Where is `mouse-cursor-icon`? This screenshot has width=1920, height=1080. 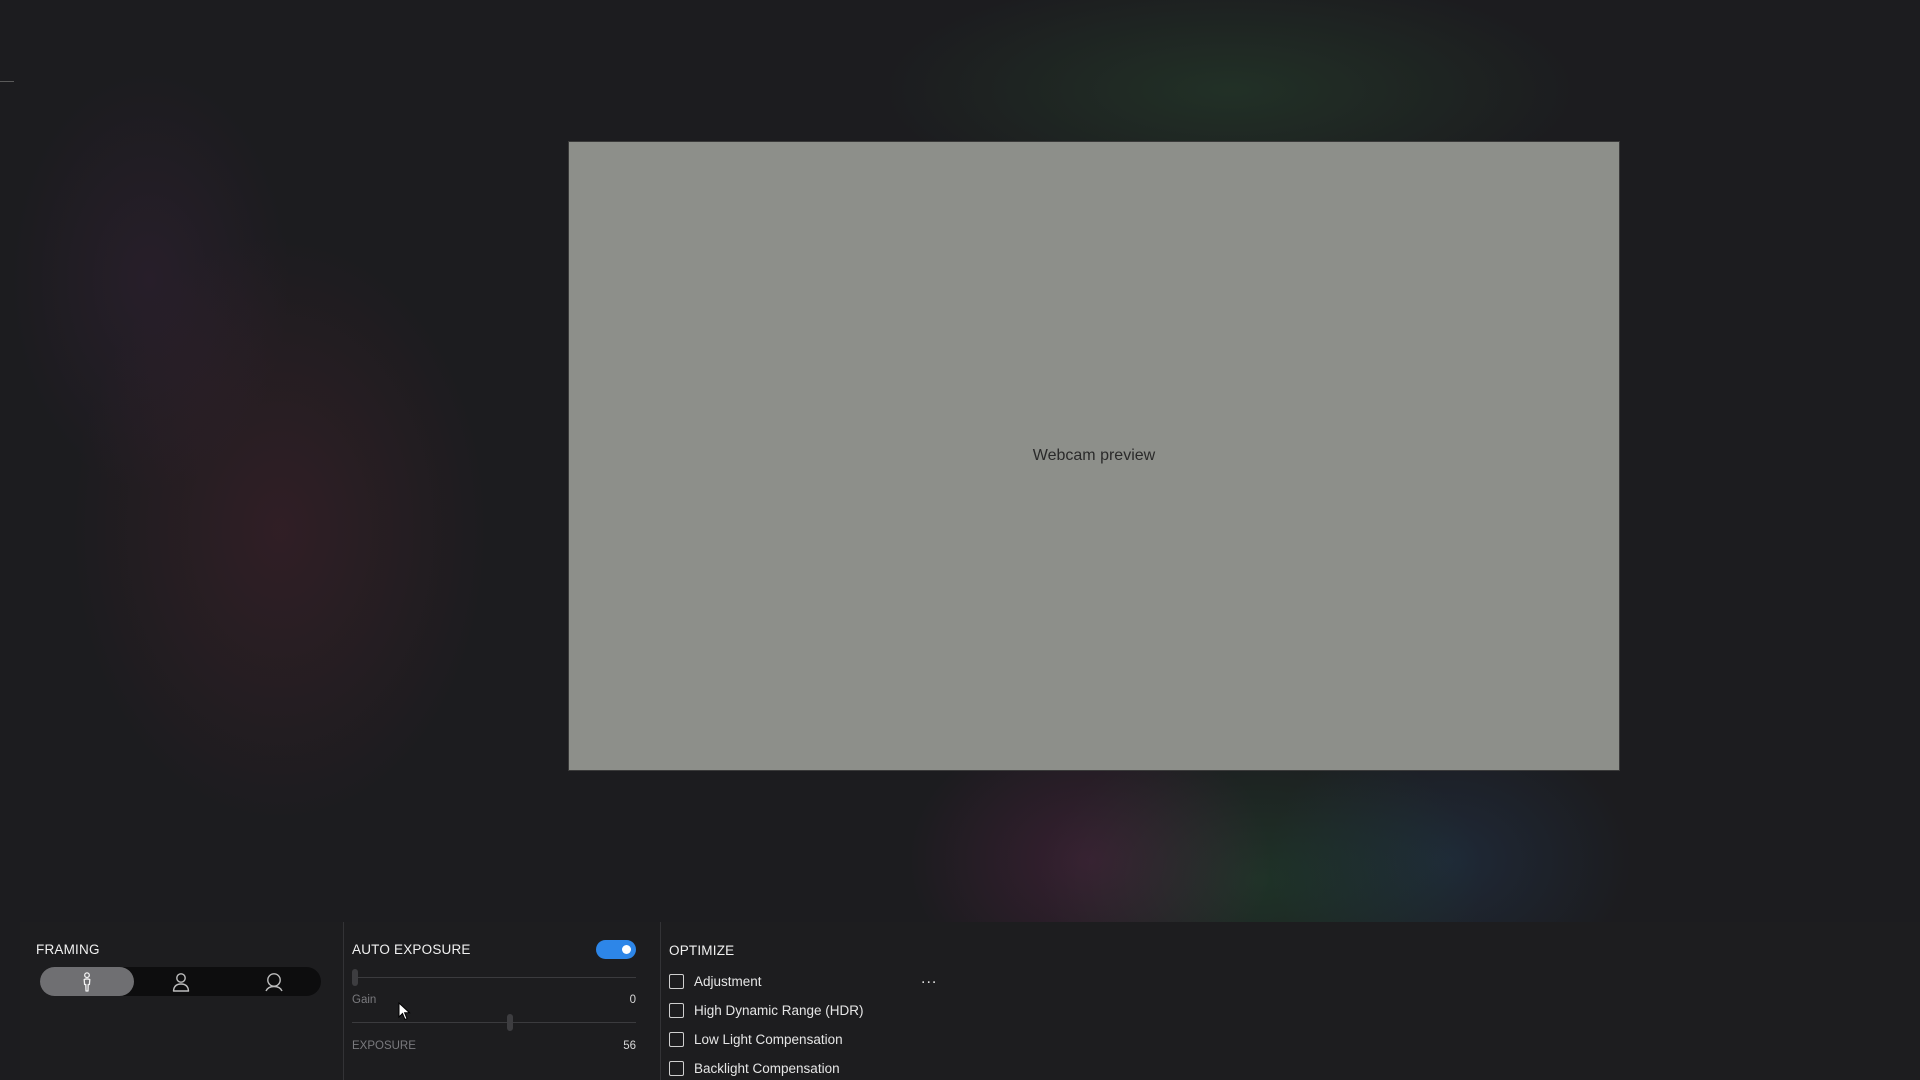
mouse-cursor-icon is located at coordinates (404, 1011).